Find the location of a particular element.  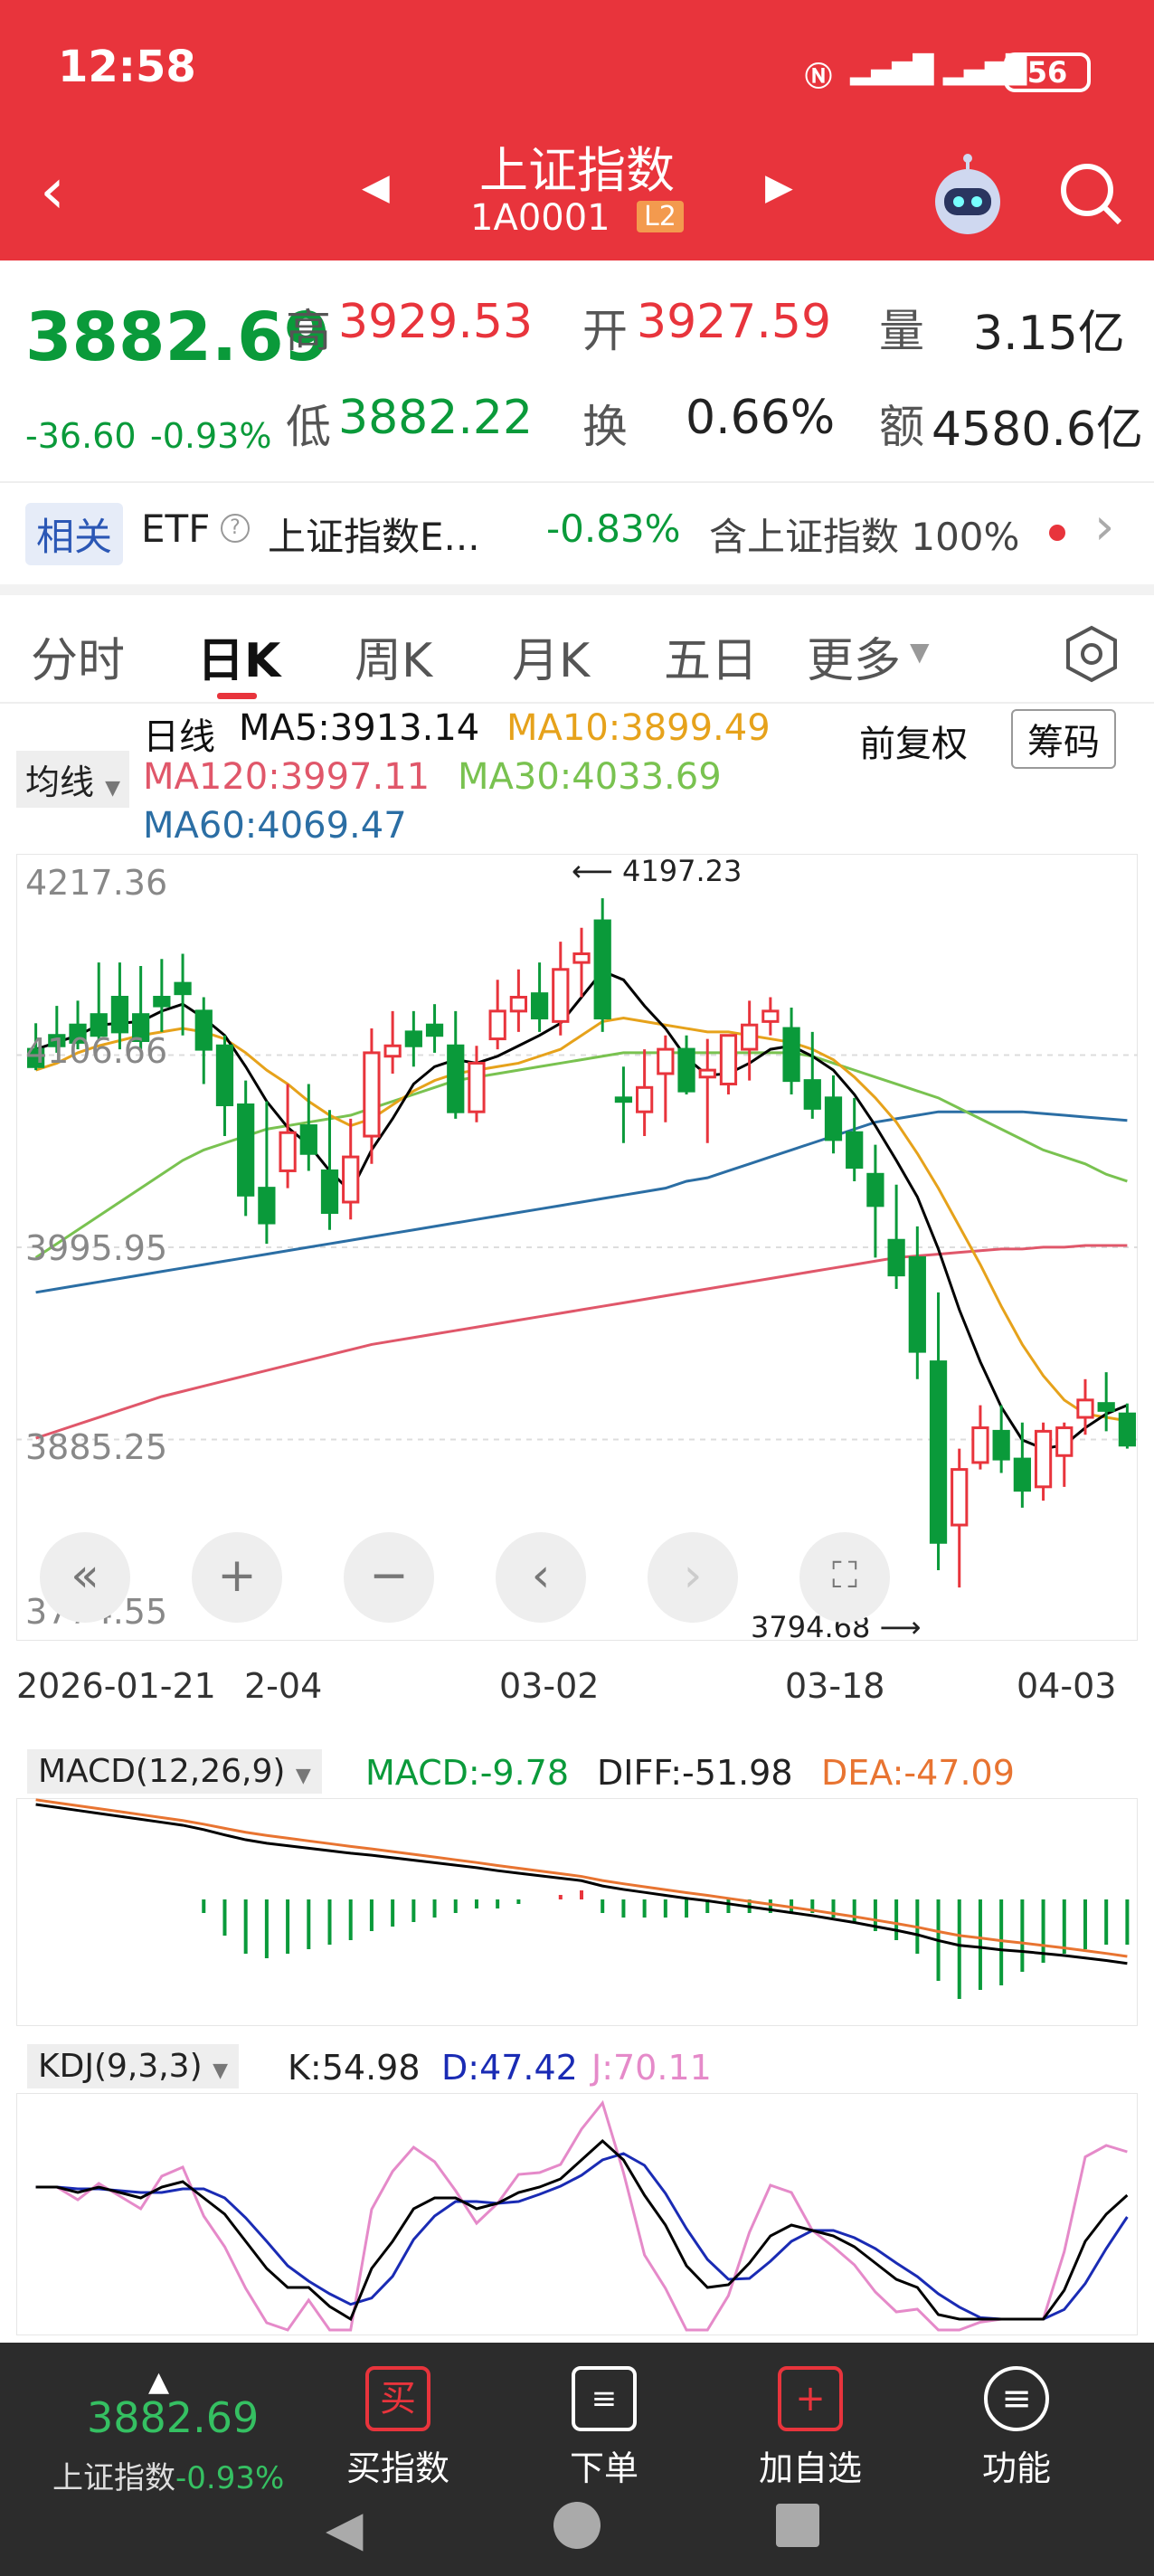

tab-five-day: 五日 is located at coordinates (711, 656).